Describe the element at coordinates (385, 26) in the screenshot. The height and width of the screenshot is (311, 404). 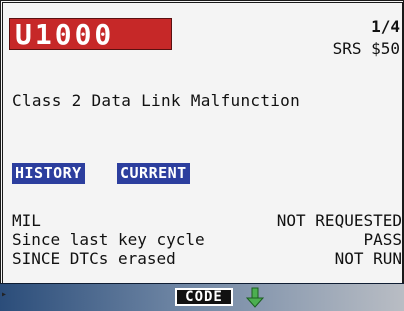
I see `page-counter: 1/4` at that location.